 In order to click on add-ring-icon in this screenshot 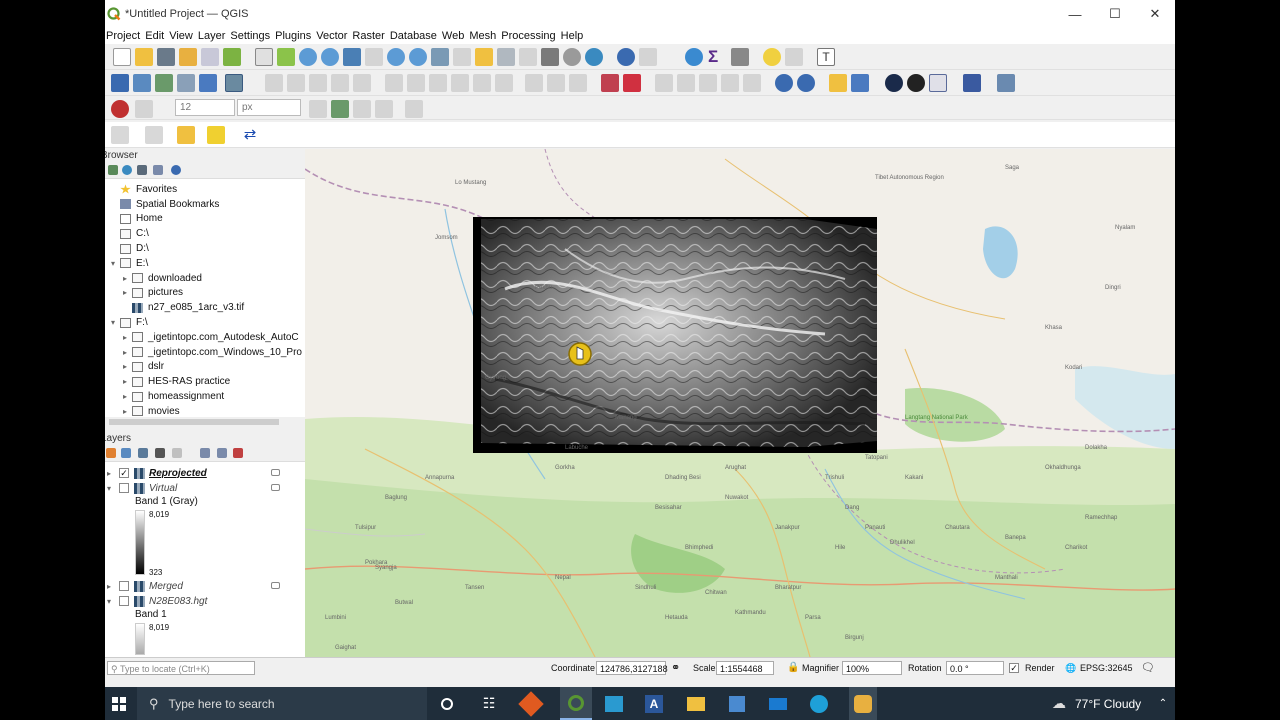, I will do `click(730, 83)`.